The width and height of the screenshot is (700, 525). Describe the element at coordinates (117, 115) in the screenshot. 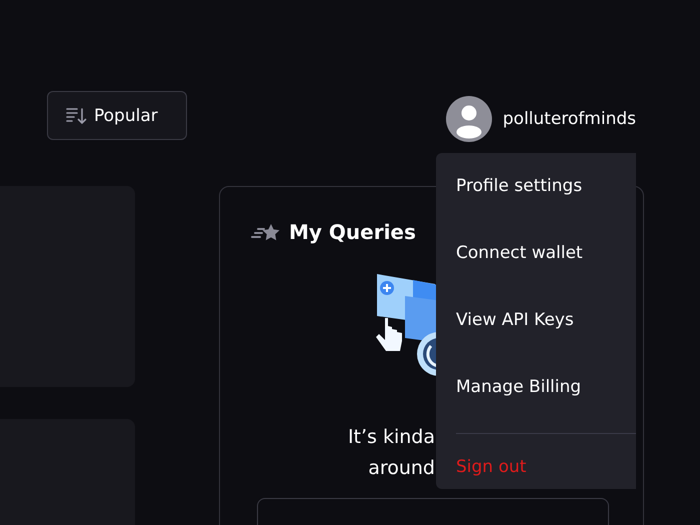

I see `sort-button: Popular` at that location.